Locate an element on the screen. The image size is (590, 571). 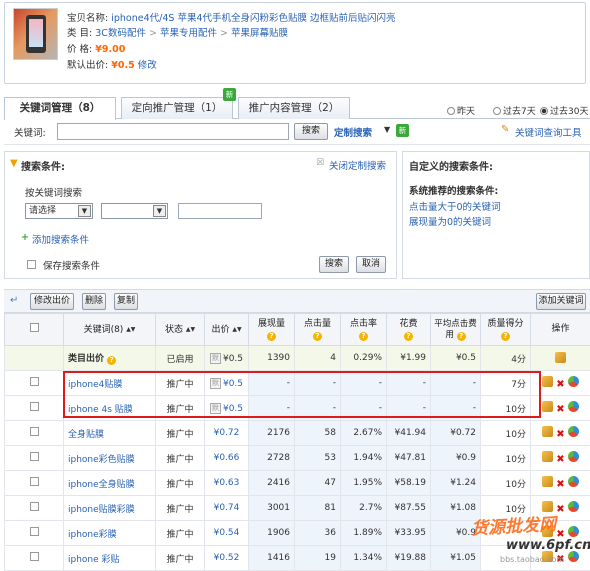
condition-value-input is located at coordinates (220, 211).